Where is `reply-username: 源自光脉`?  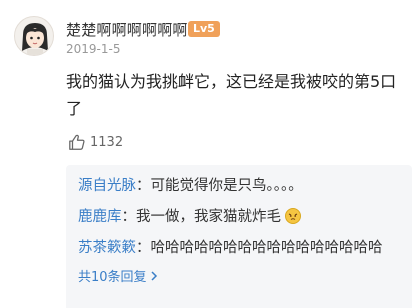 reply-username: 源自光脉 is located at coordinates (107, 186).